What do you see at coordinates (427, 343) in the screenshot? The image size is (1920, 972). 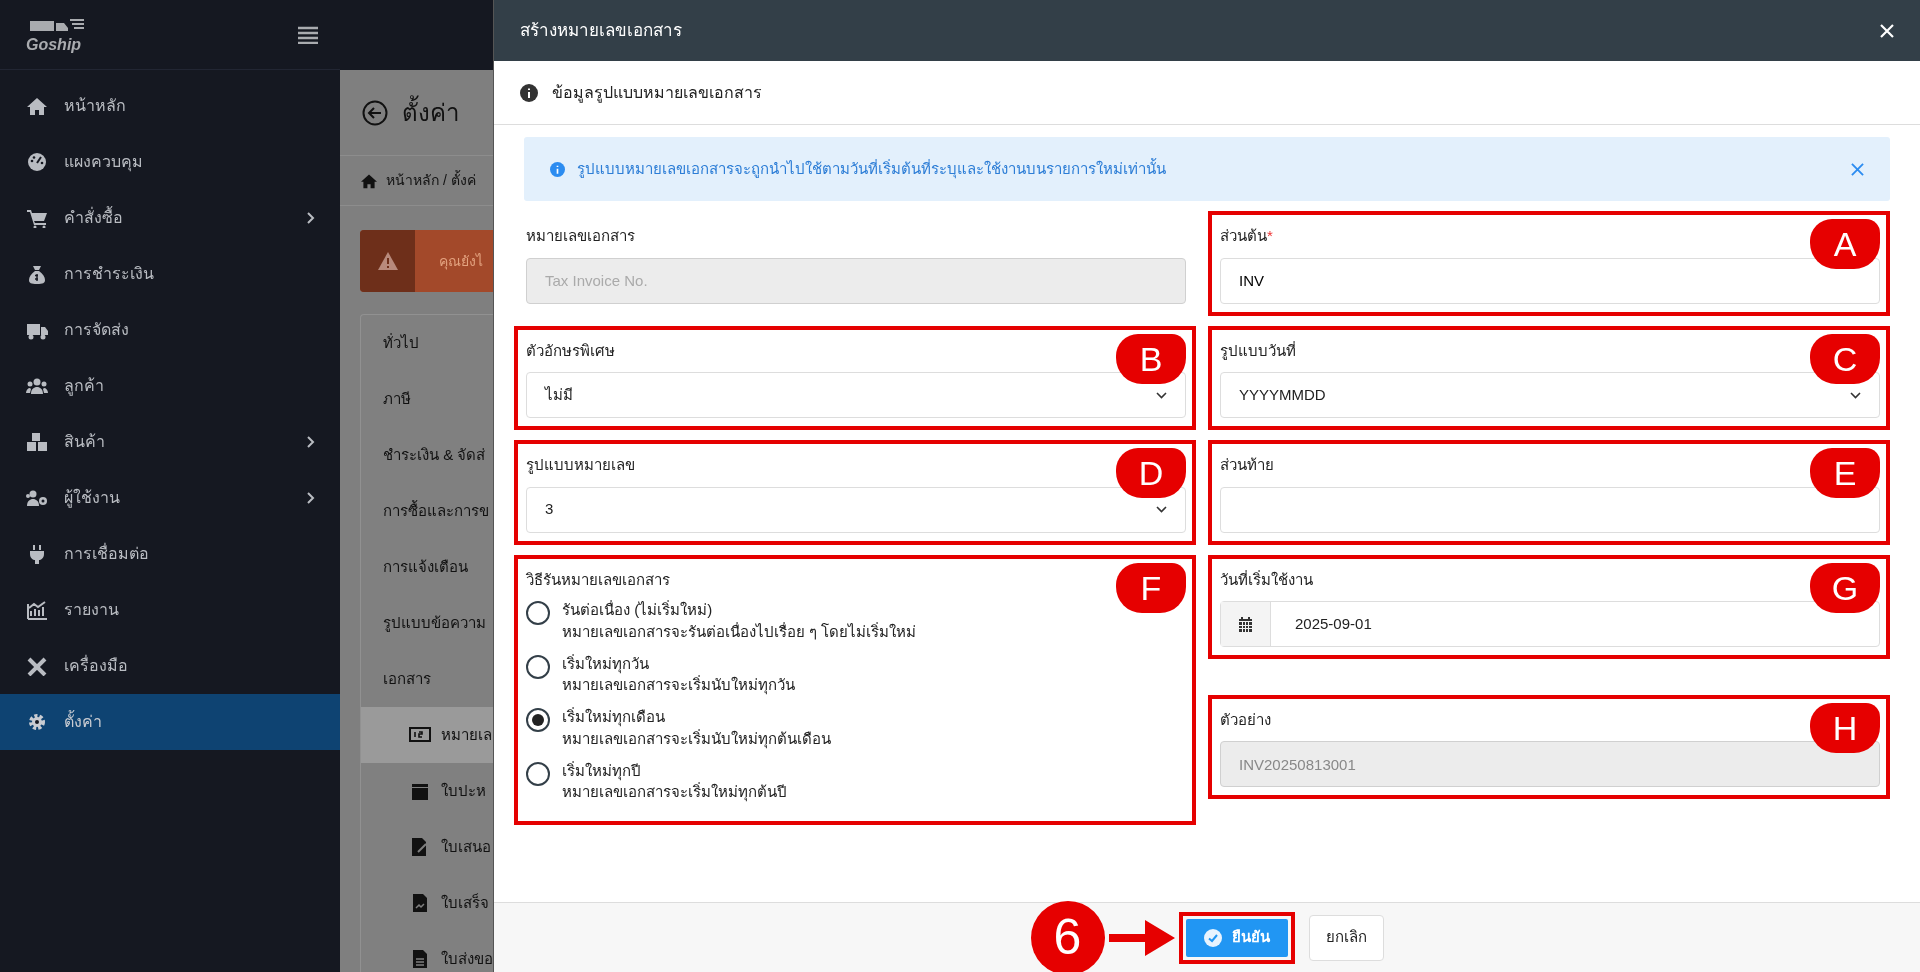 I see `settings-menu-item: ทั่วไป` at bounding box center [427, 343].